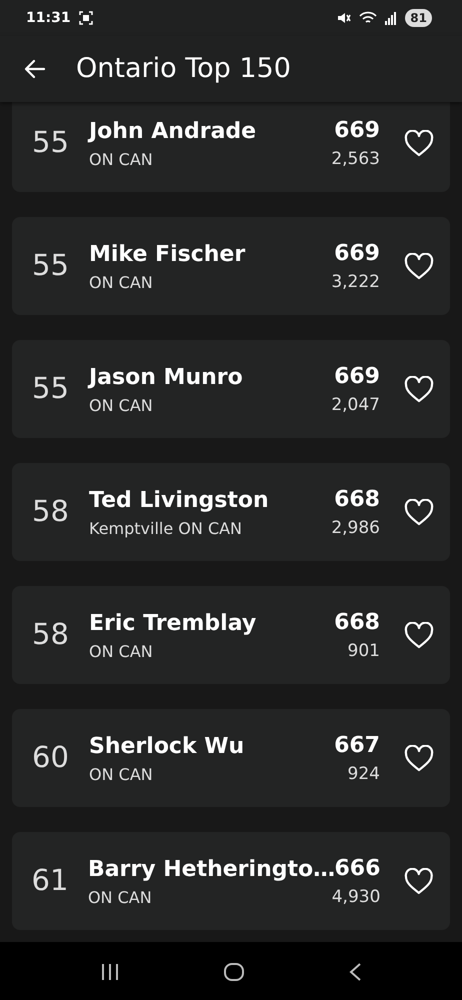 This screenshot has height=1000, width=462. I want to click on rating: 666, so click(357, 868).